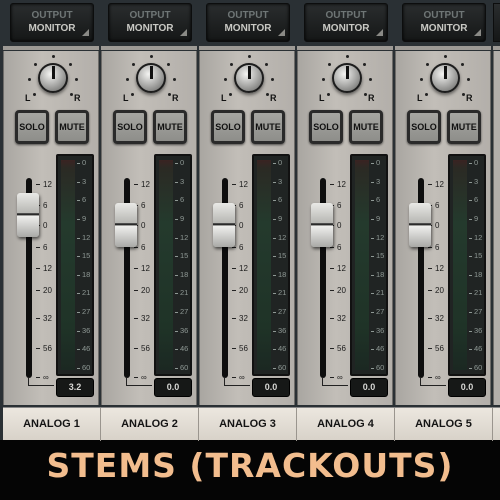 The image size is (500, 500). Describe the element at coordinates (150, 424) in the screenshot. I see `channel-name: ANALOG 2` at that location.